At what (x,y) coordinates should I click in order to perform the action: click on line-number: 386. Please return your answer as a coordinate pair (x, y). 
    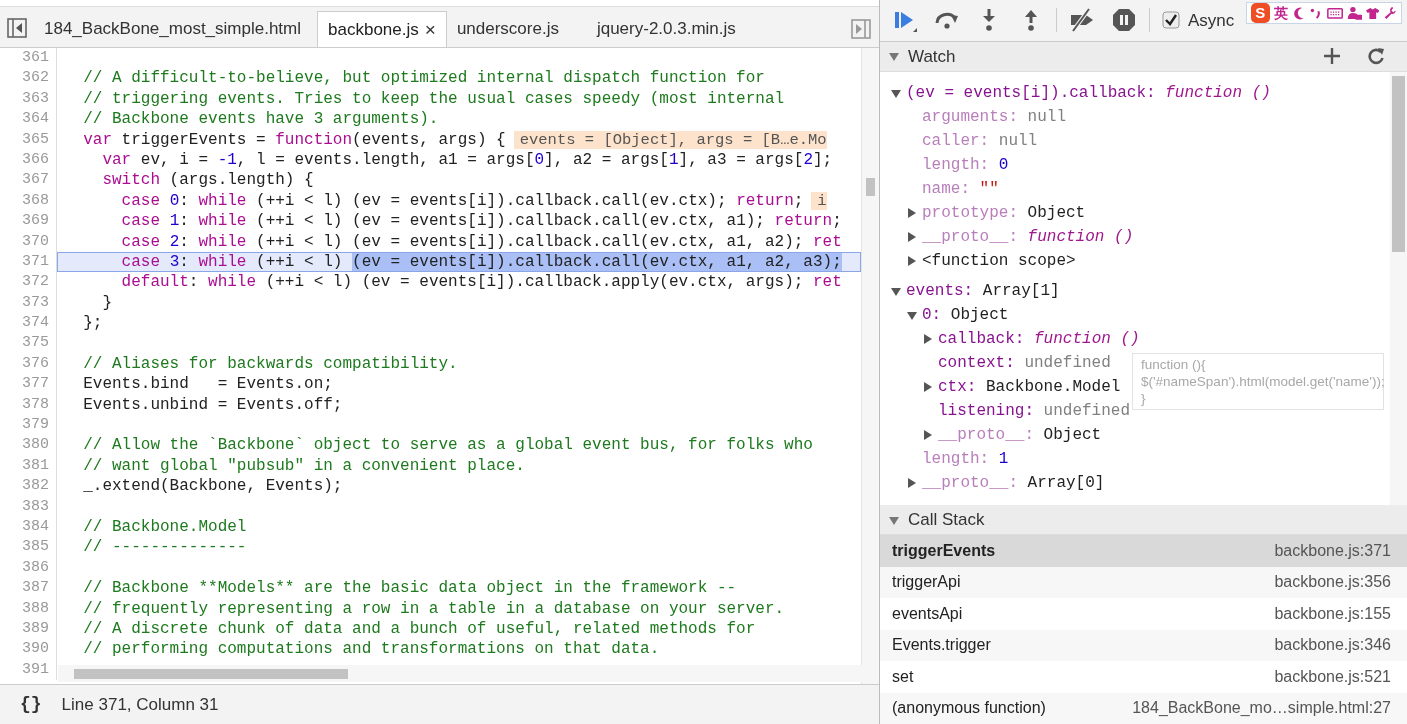
    Looking at the image, I should click on (28, 568).